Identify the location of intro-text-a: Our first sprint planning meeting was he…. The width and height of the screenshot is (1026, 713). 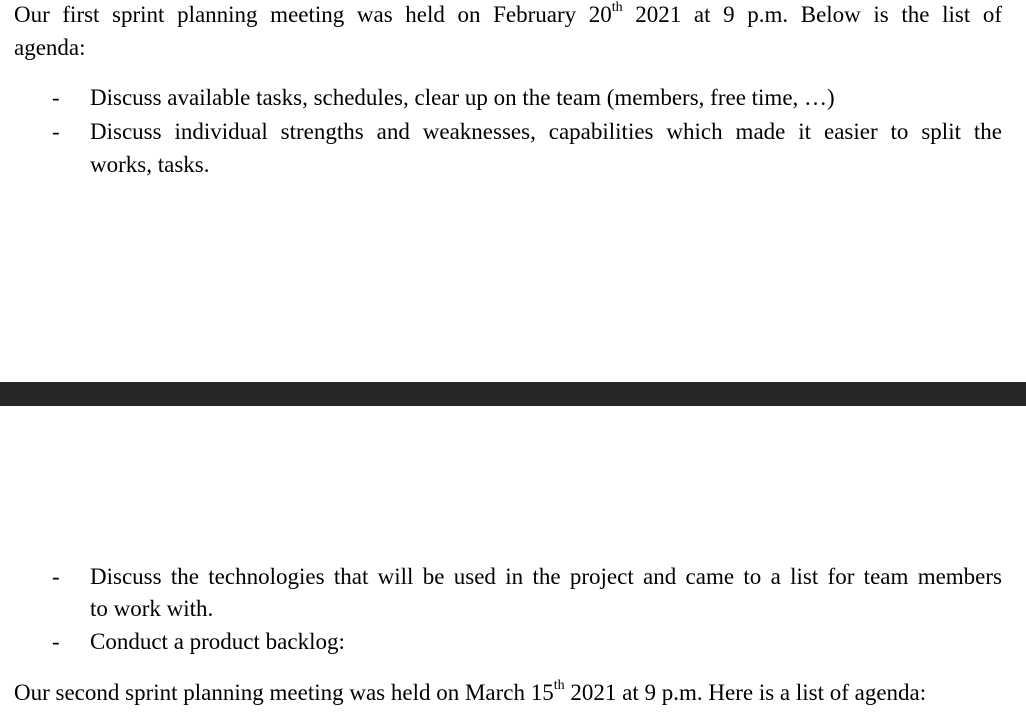
(313, 14).